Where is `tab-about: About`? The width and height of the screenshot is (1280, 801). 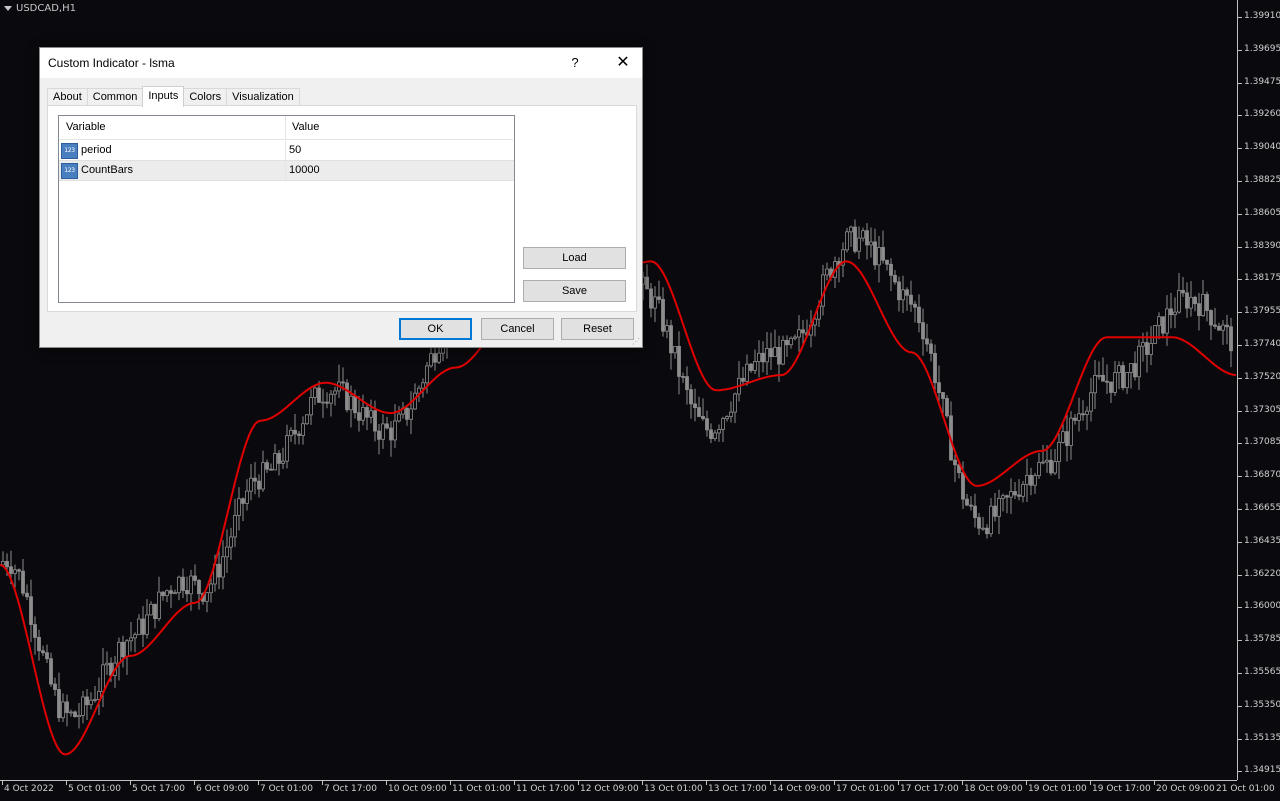
tab-about: About is located at coordinates (67, 97).